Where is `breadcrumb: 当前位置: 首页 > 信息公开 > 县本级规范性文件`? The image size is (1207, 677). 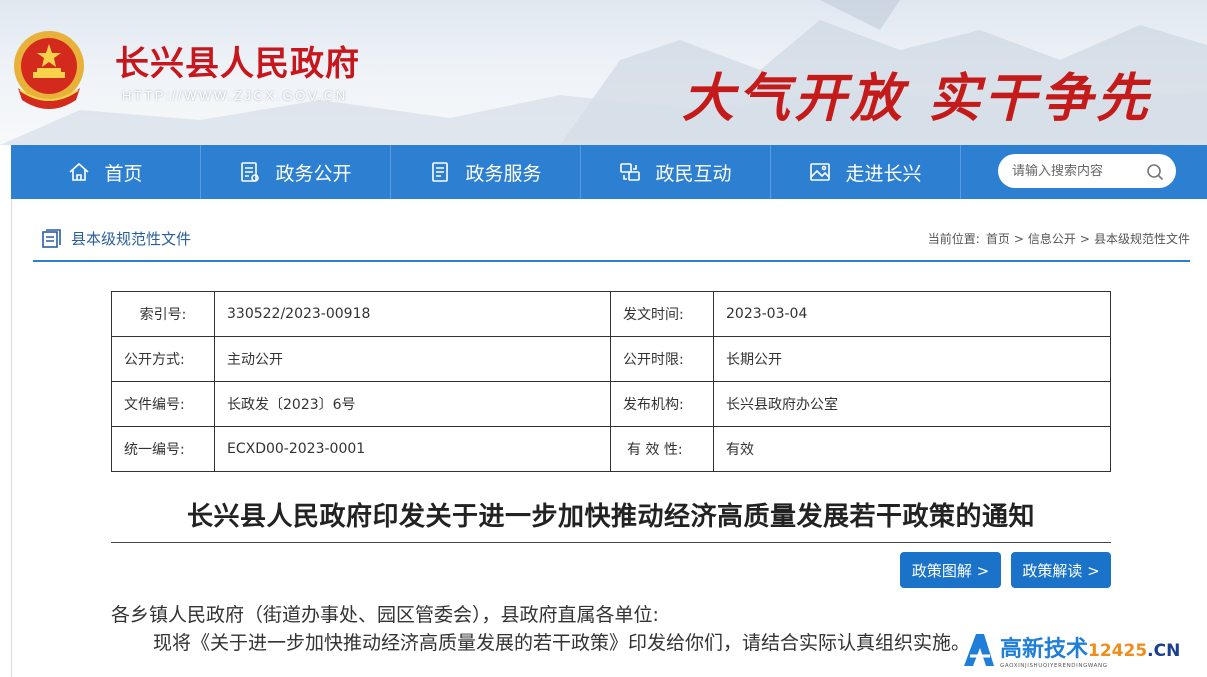 breadcrumb: 当前位置: 首页 > 信息公开 > 县本级规范性文件 is located at coordinates (1059, 238).